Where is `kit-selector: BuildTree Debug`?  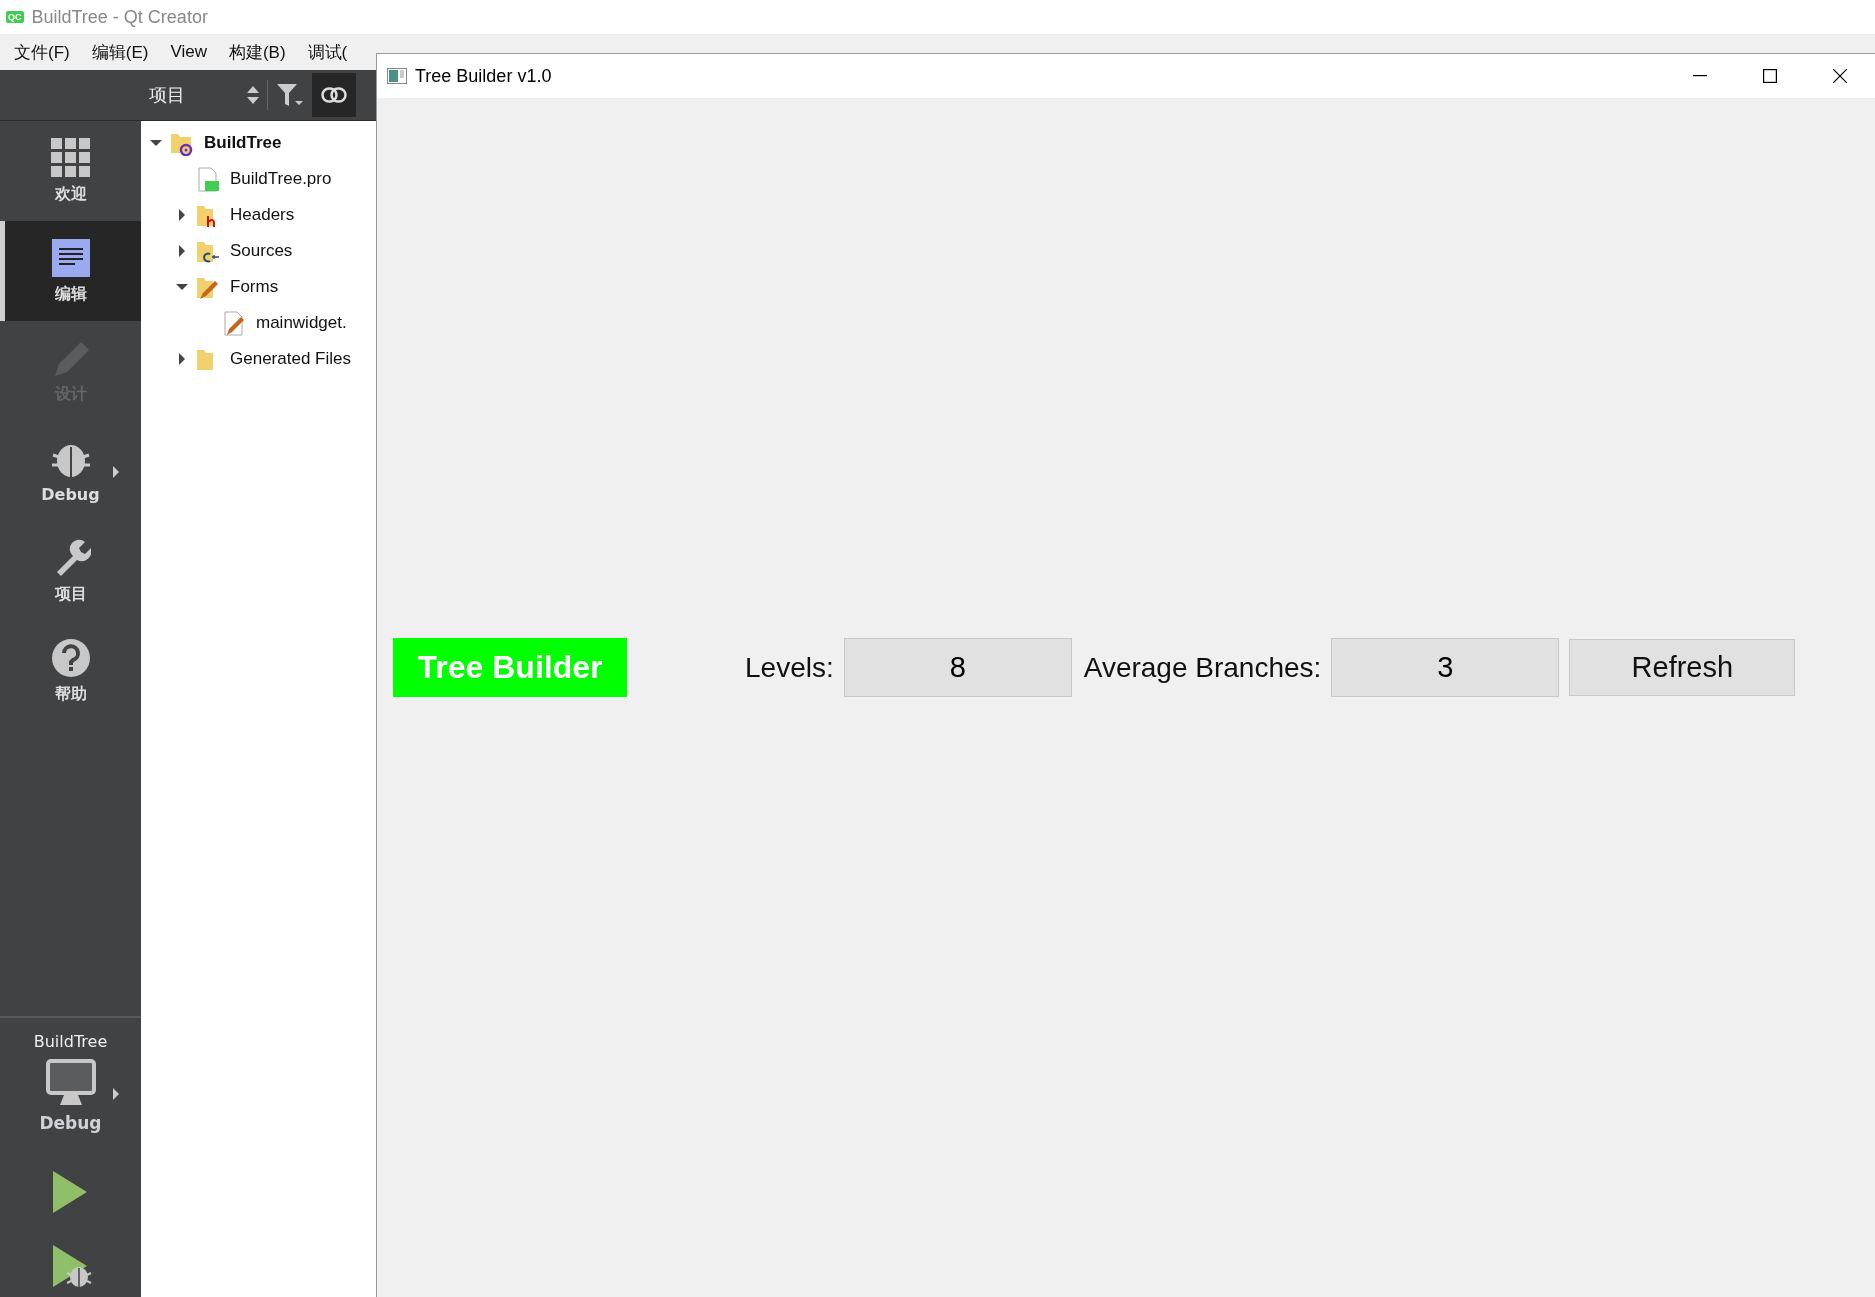 kit-selector: BuildTree Debug is located at coordinates (70, 1075).